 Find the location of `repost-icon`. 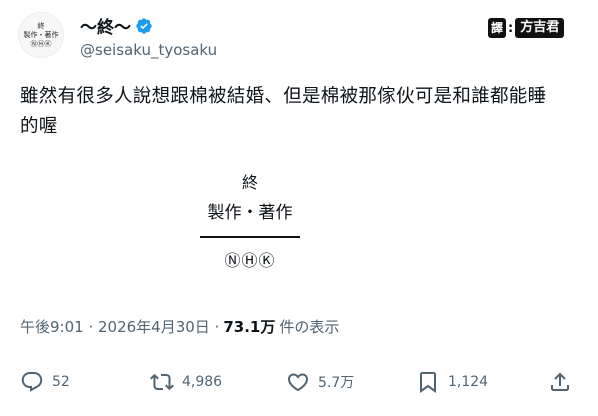

repost-icon is located at coordinates (162, 382).